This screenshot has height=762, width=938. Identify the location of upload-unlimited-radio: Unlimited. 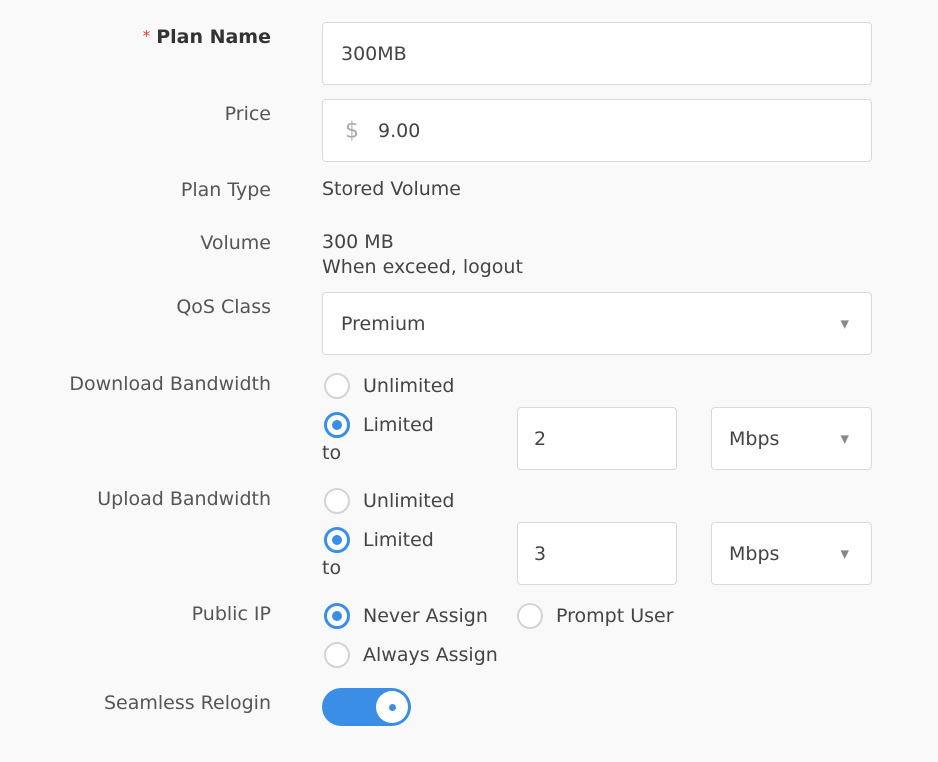
(389, 501).